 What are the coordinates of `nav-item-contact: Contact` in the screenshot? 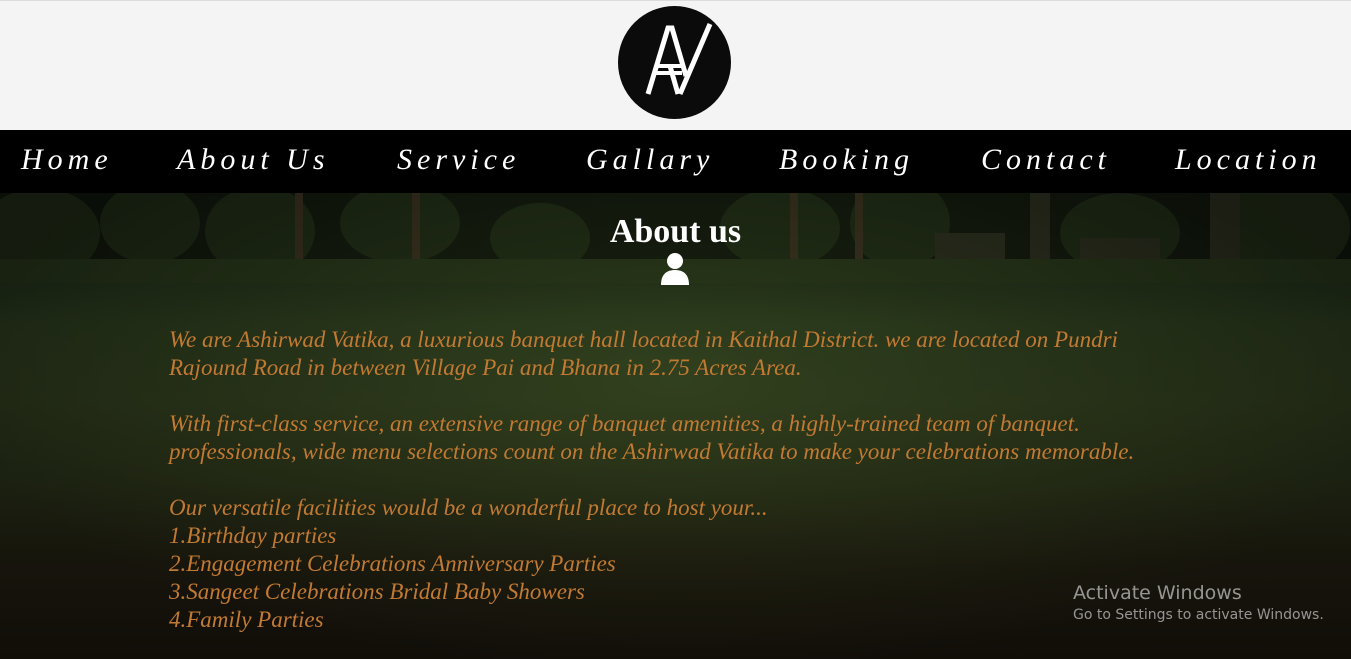 It's located at (1046, 160).